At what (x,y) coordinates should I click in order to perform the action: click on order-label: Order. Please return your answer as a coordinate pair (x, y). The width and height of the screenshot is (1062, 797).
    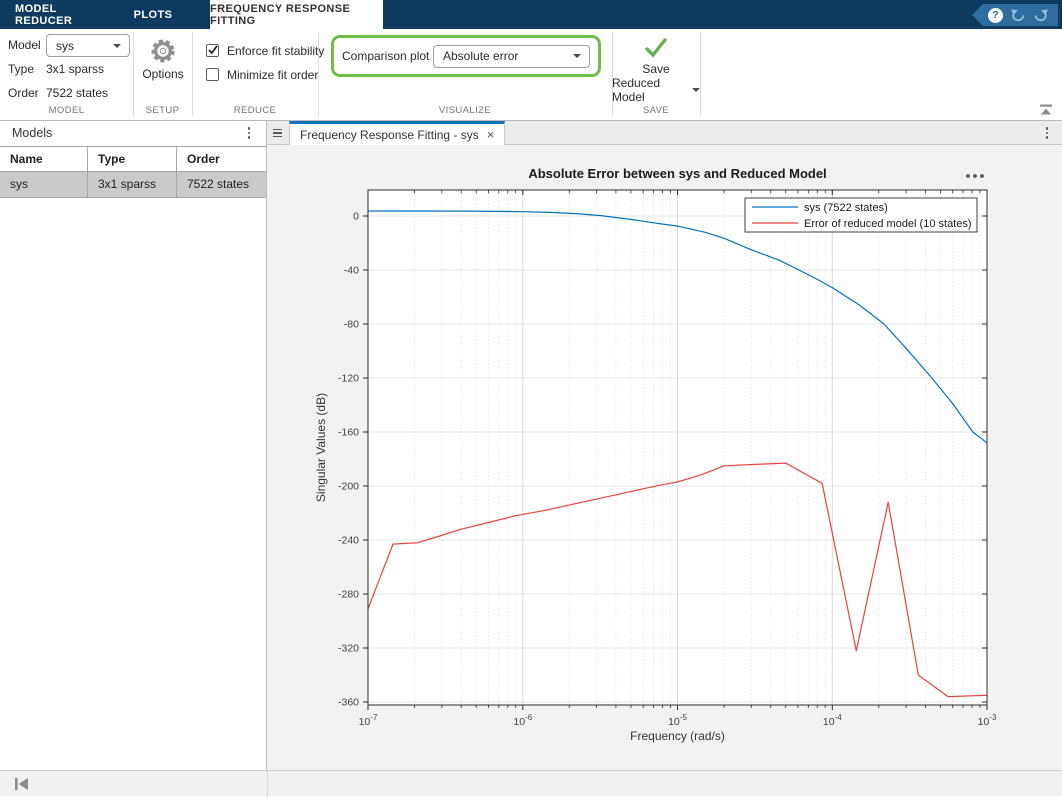
    Looking at the image, I should click on (23, 93).